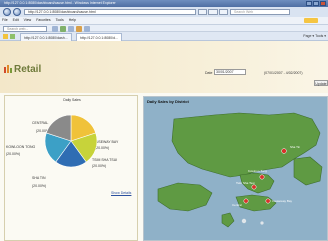 Image resolution: width=328 pixels, height=241 pixels. I want to click on pie-label-shatin: SHA TIN, so click(39, 178).